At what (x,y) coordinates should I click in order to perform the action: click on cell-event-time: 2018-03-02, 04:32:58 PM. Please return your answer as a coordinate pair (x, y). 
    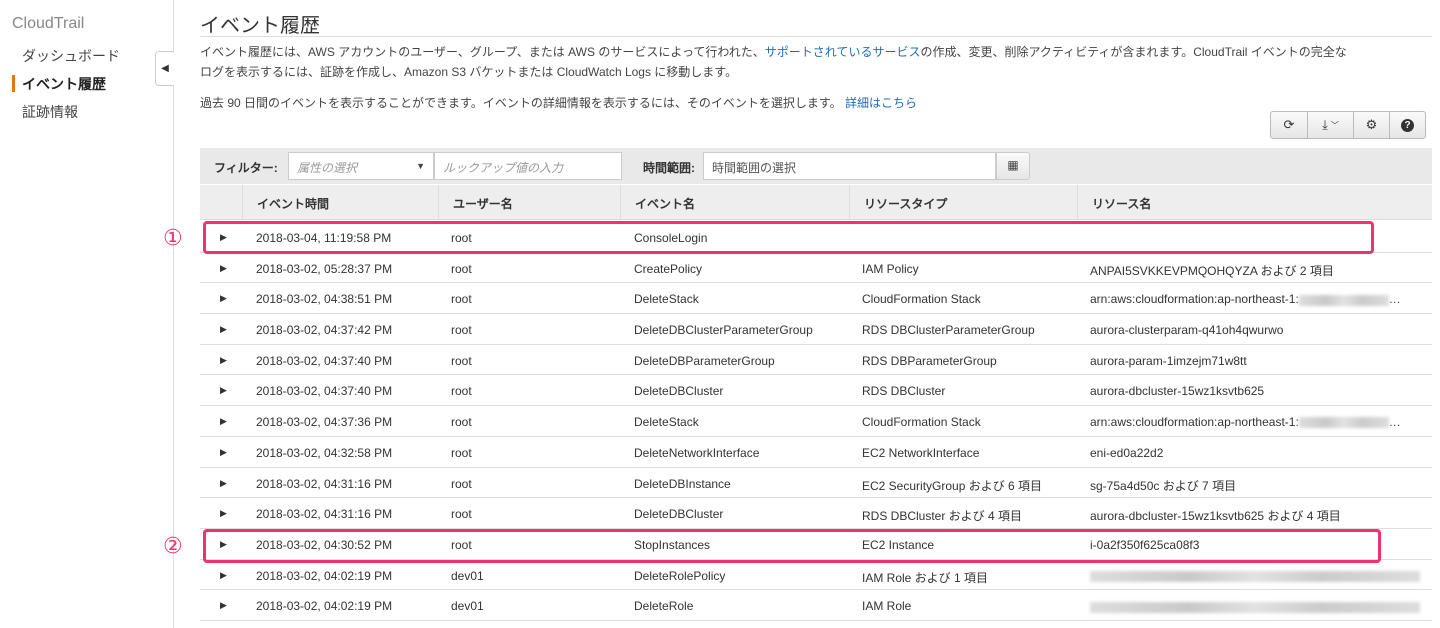
    Looking at the image, I should click on (324, 453).